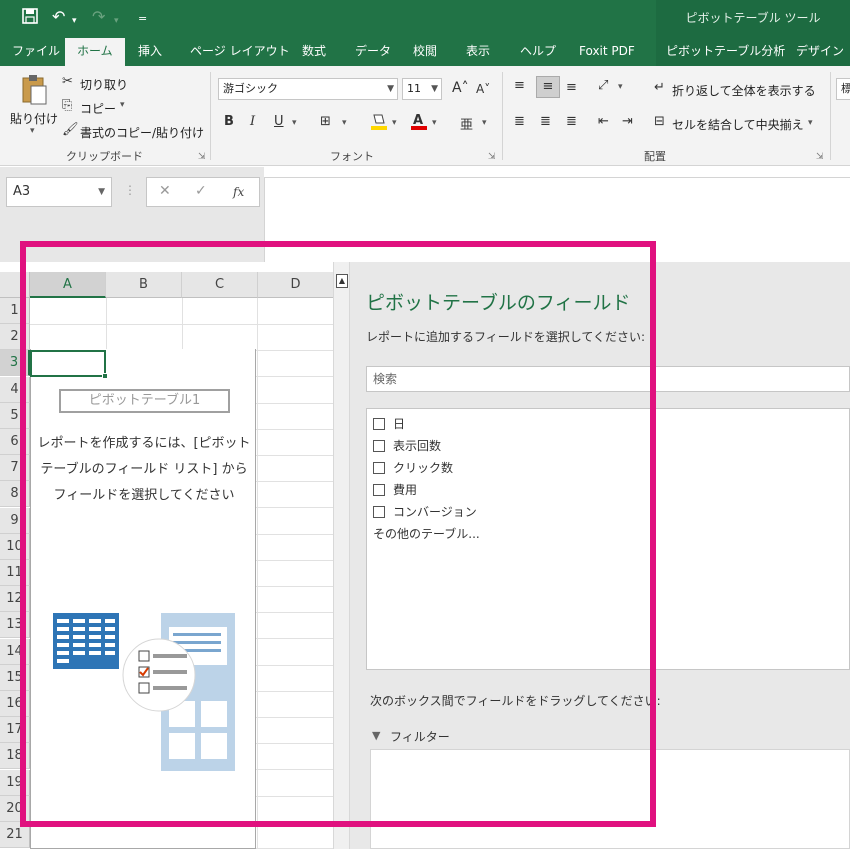 This screenshot has height=849, width=850. What do you see at coordinates (422, 89) in the screenshot?
I see `font-size-combo: 11 ▼` at bounding box center [422, 89].